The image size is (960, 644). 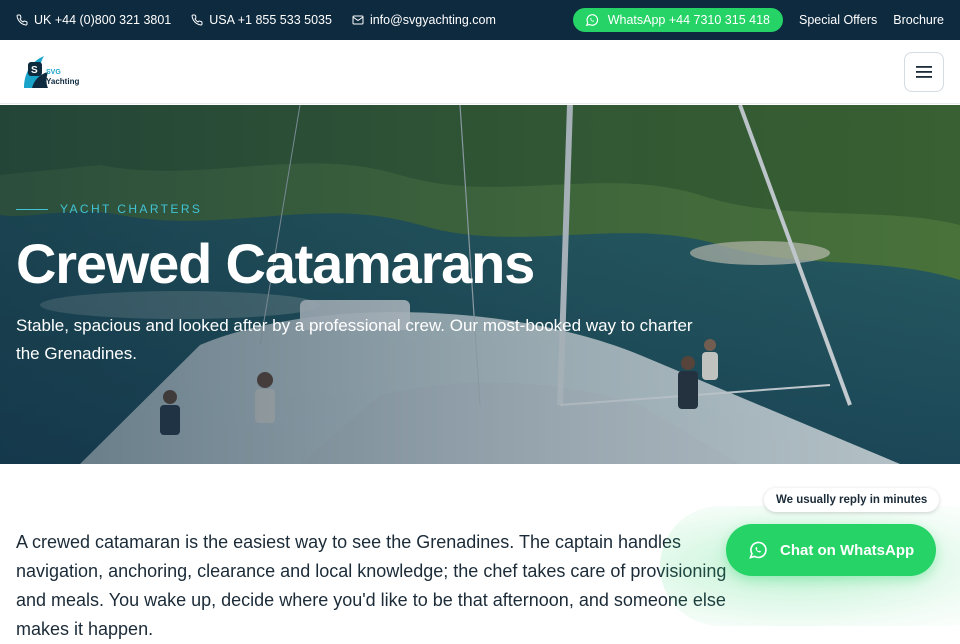 What do you see at coordinates (32, 209) in the screenshot?
I see `eyebrow-line` at bounding box center [32, 209].